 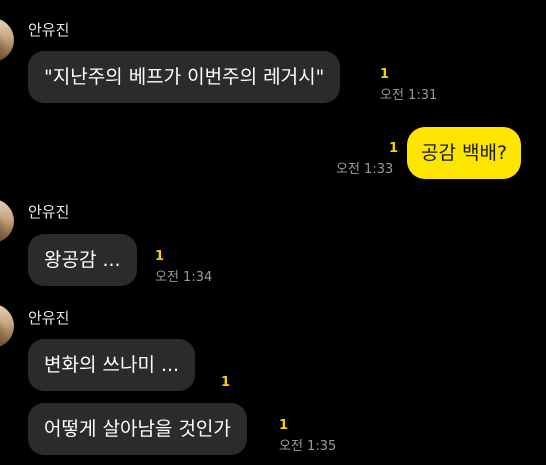 What do you see at coordinates (464, 153) in the screenshot?
I see `my-message-bubble: 공감 백배?` at bounding box center [464, 153].